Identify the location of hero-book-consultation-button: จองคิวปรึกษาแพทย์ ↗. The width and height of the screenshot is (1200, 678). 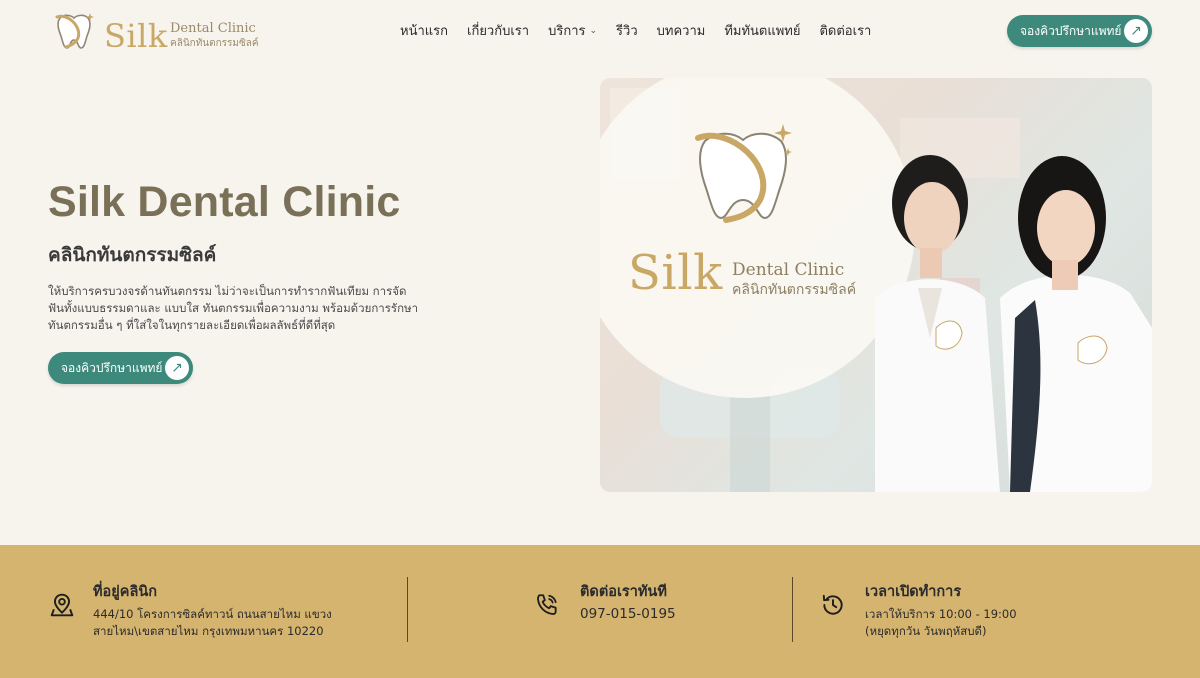
(120, 368).